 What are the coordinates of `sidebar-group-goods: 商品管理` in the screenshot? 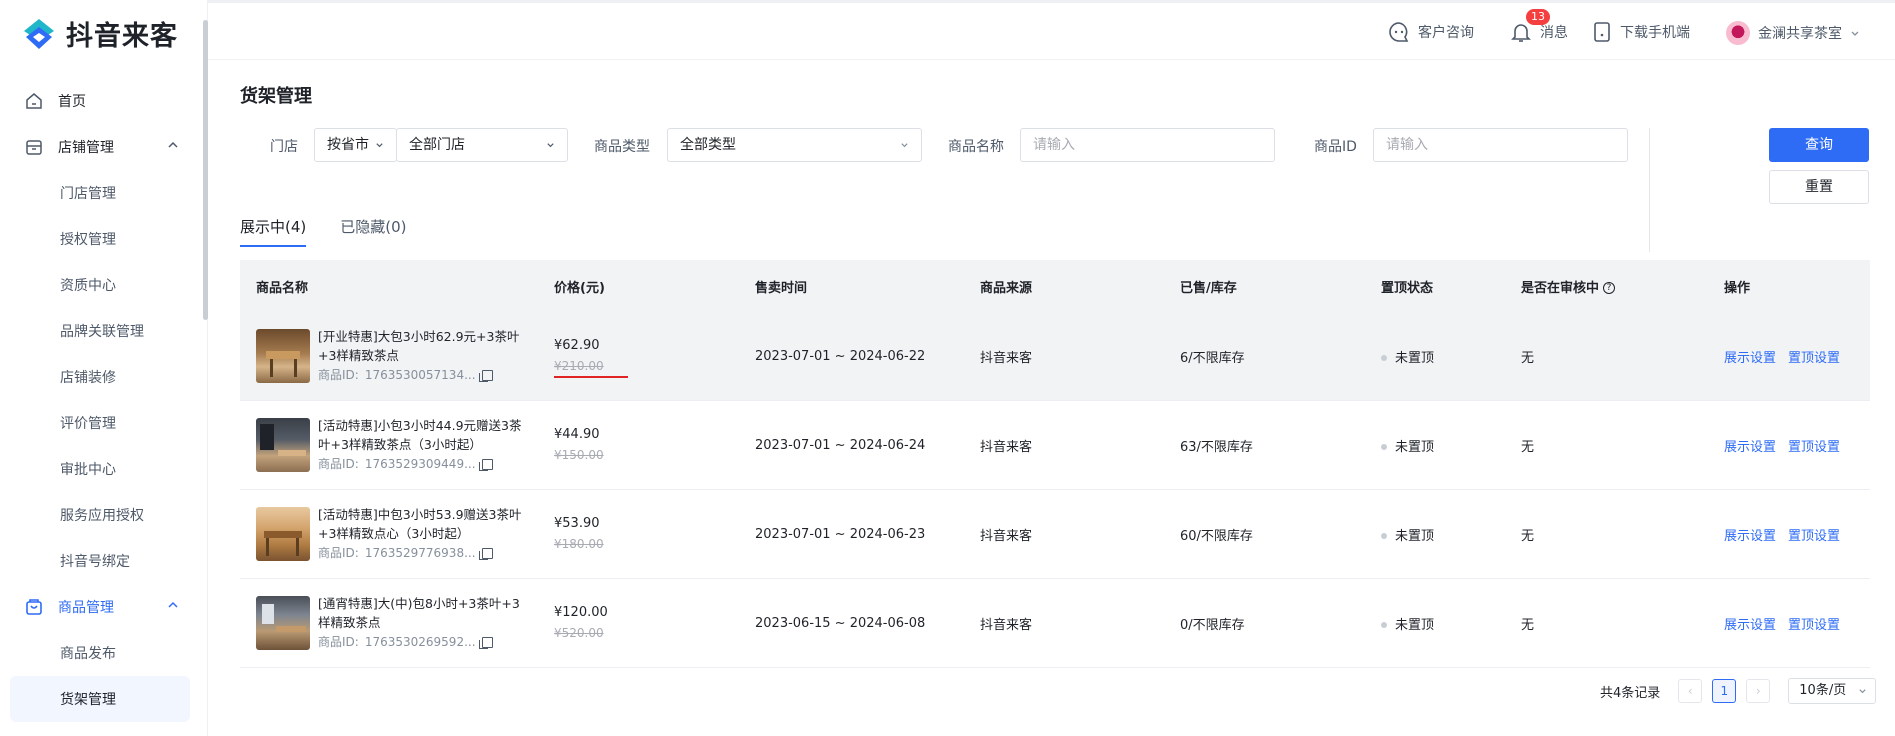 It's located at (100, 607).